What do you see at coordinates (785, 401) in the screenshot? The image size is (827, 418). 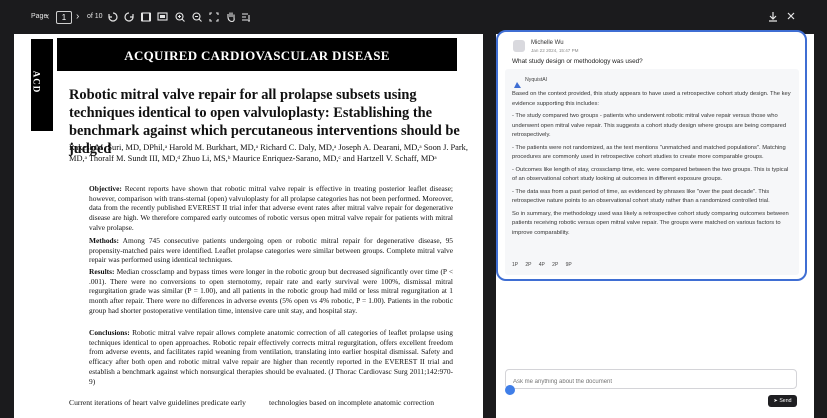 I see `send-label: Send` at bounding box center [785, 401].